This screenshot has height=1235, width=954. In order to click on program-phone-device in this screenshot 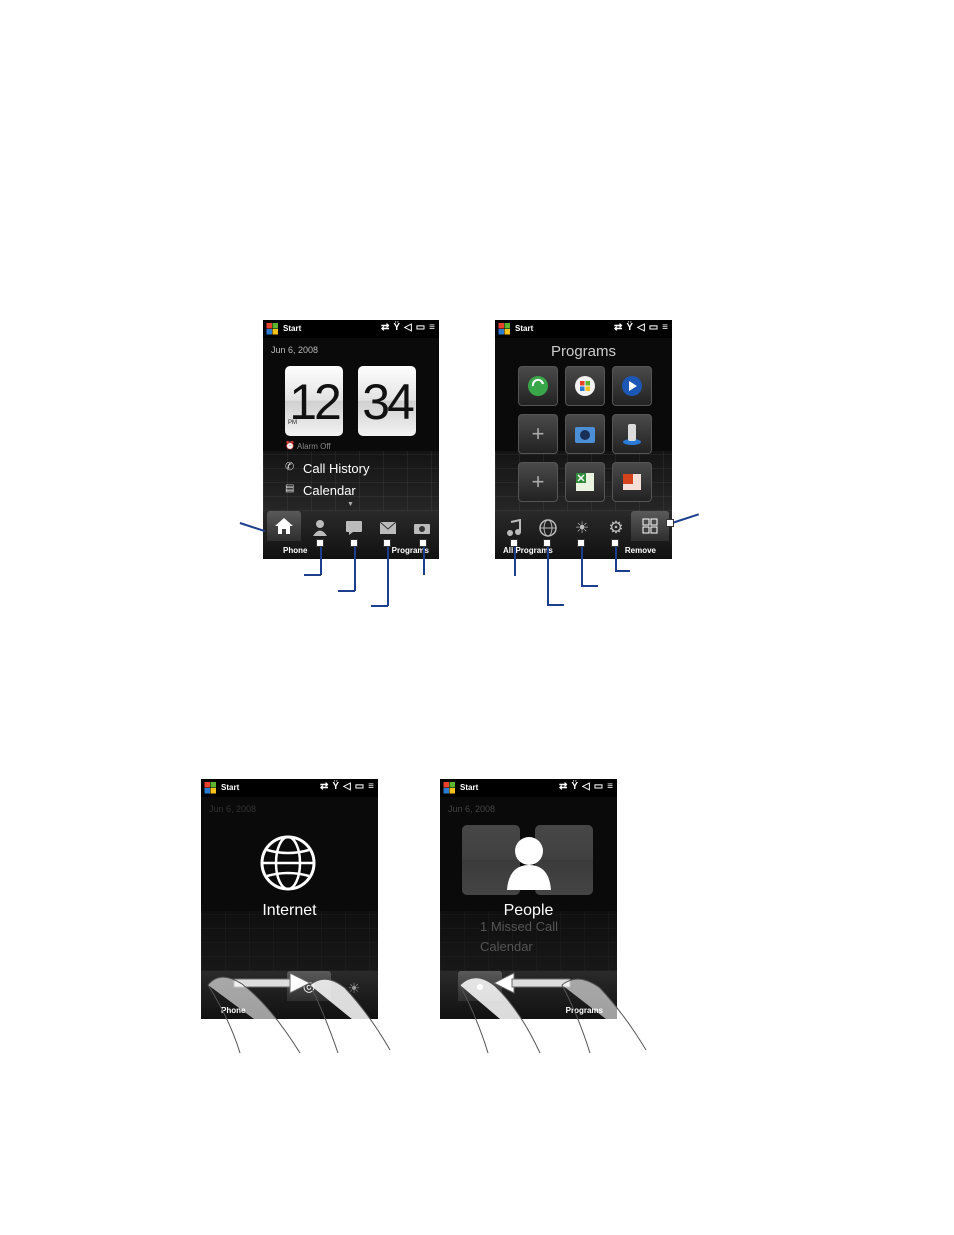, I will do `click(632, 434)`.